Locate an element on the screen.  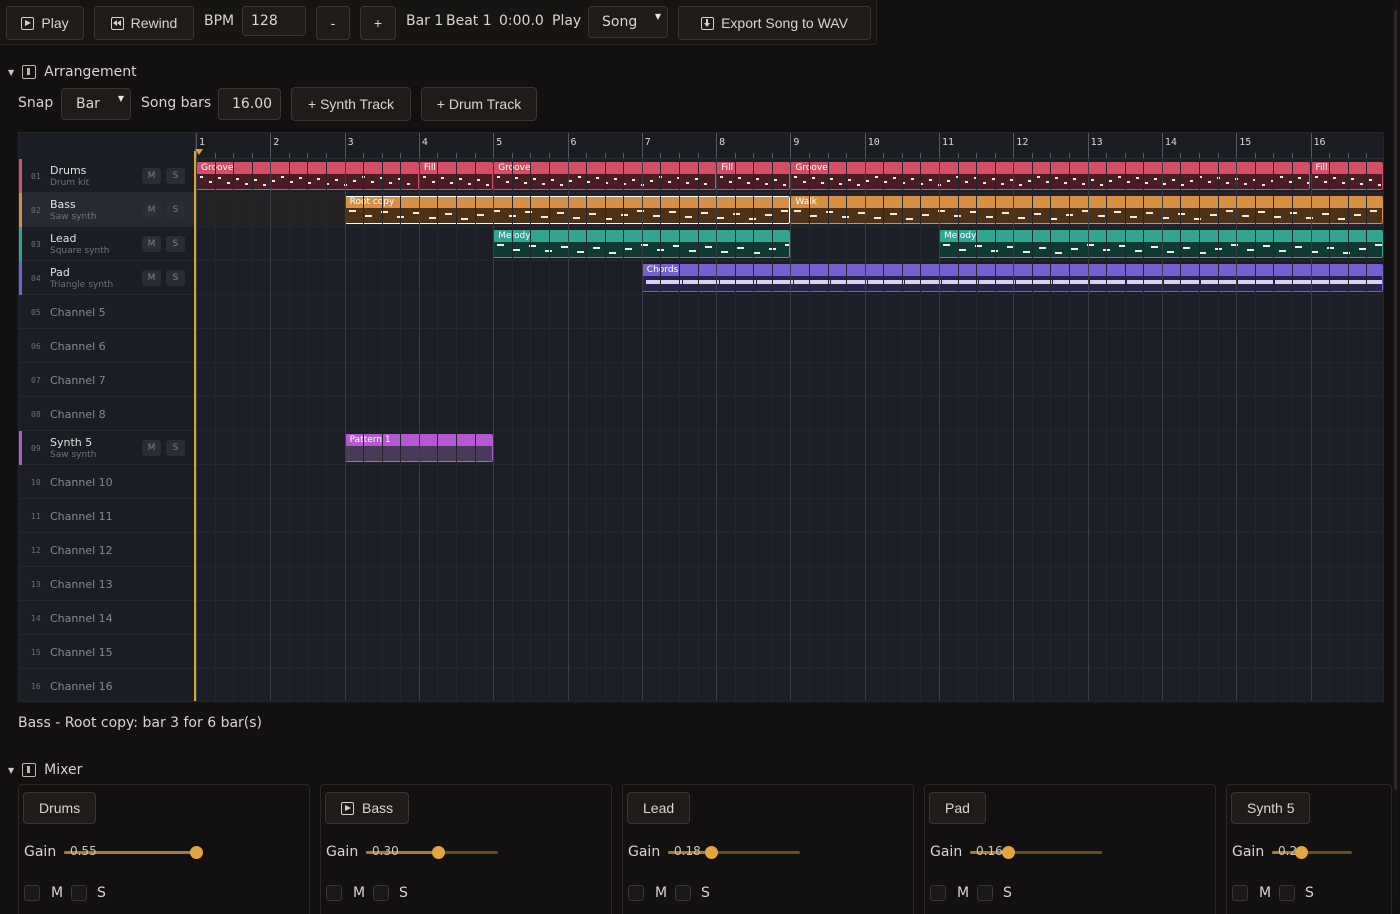
track-header: 10 Channel 10 is located at coordinates (107, 482).